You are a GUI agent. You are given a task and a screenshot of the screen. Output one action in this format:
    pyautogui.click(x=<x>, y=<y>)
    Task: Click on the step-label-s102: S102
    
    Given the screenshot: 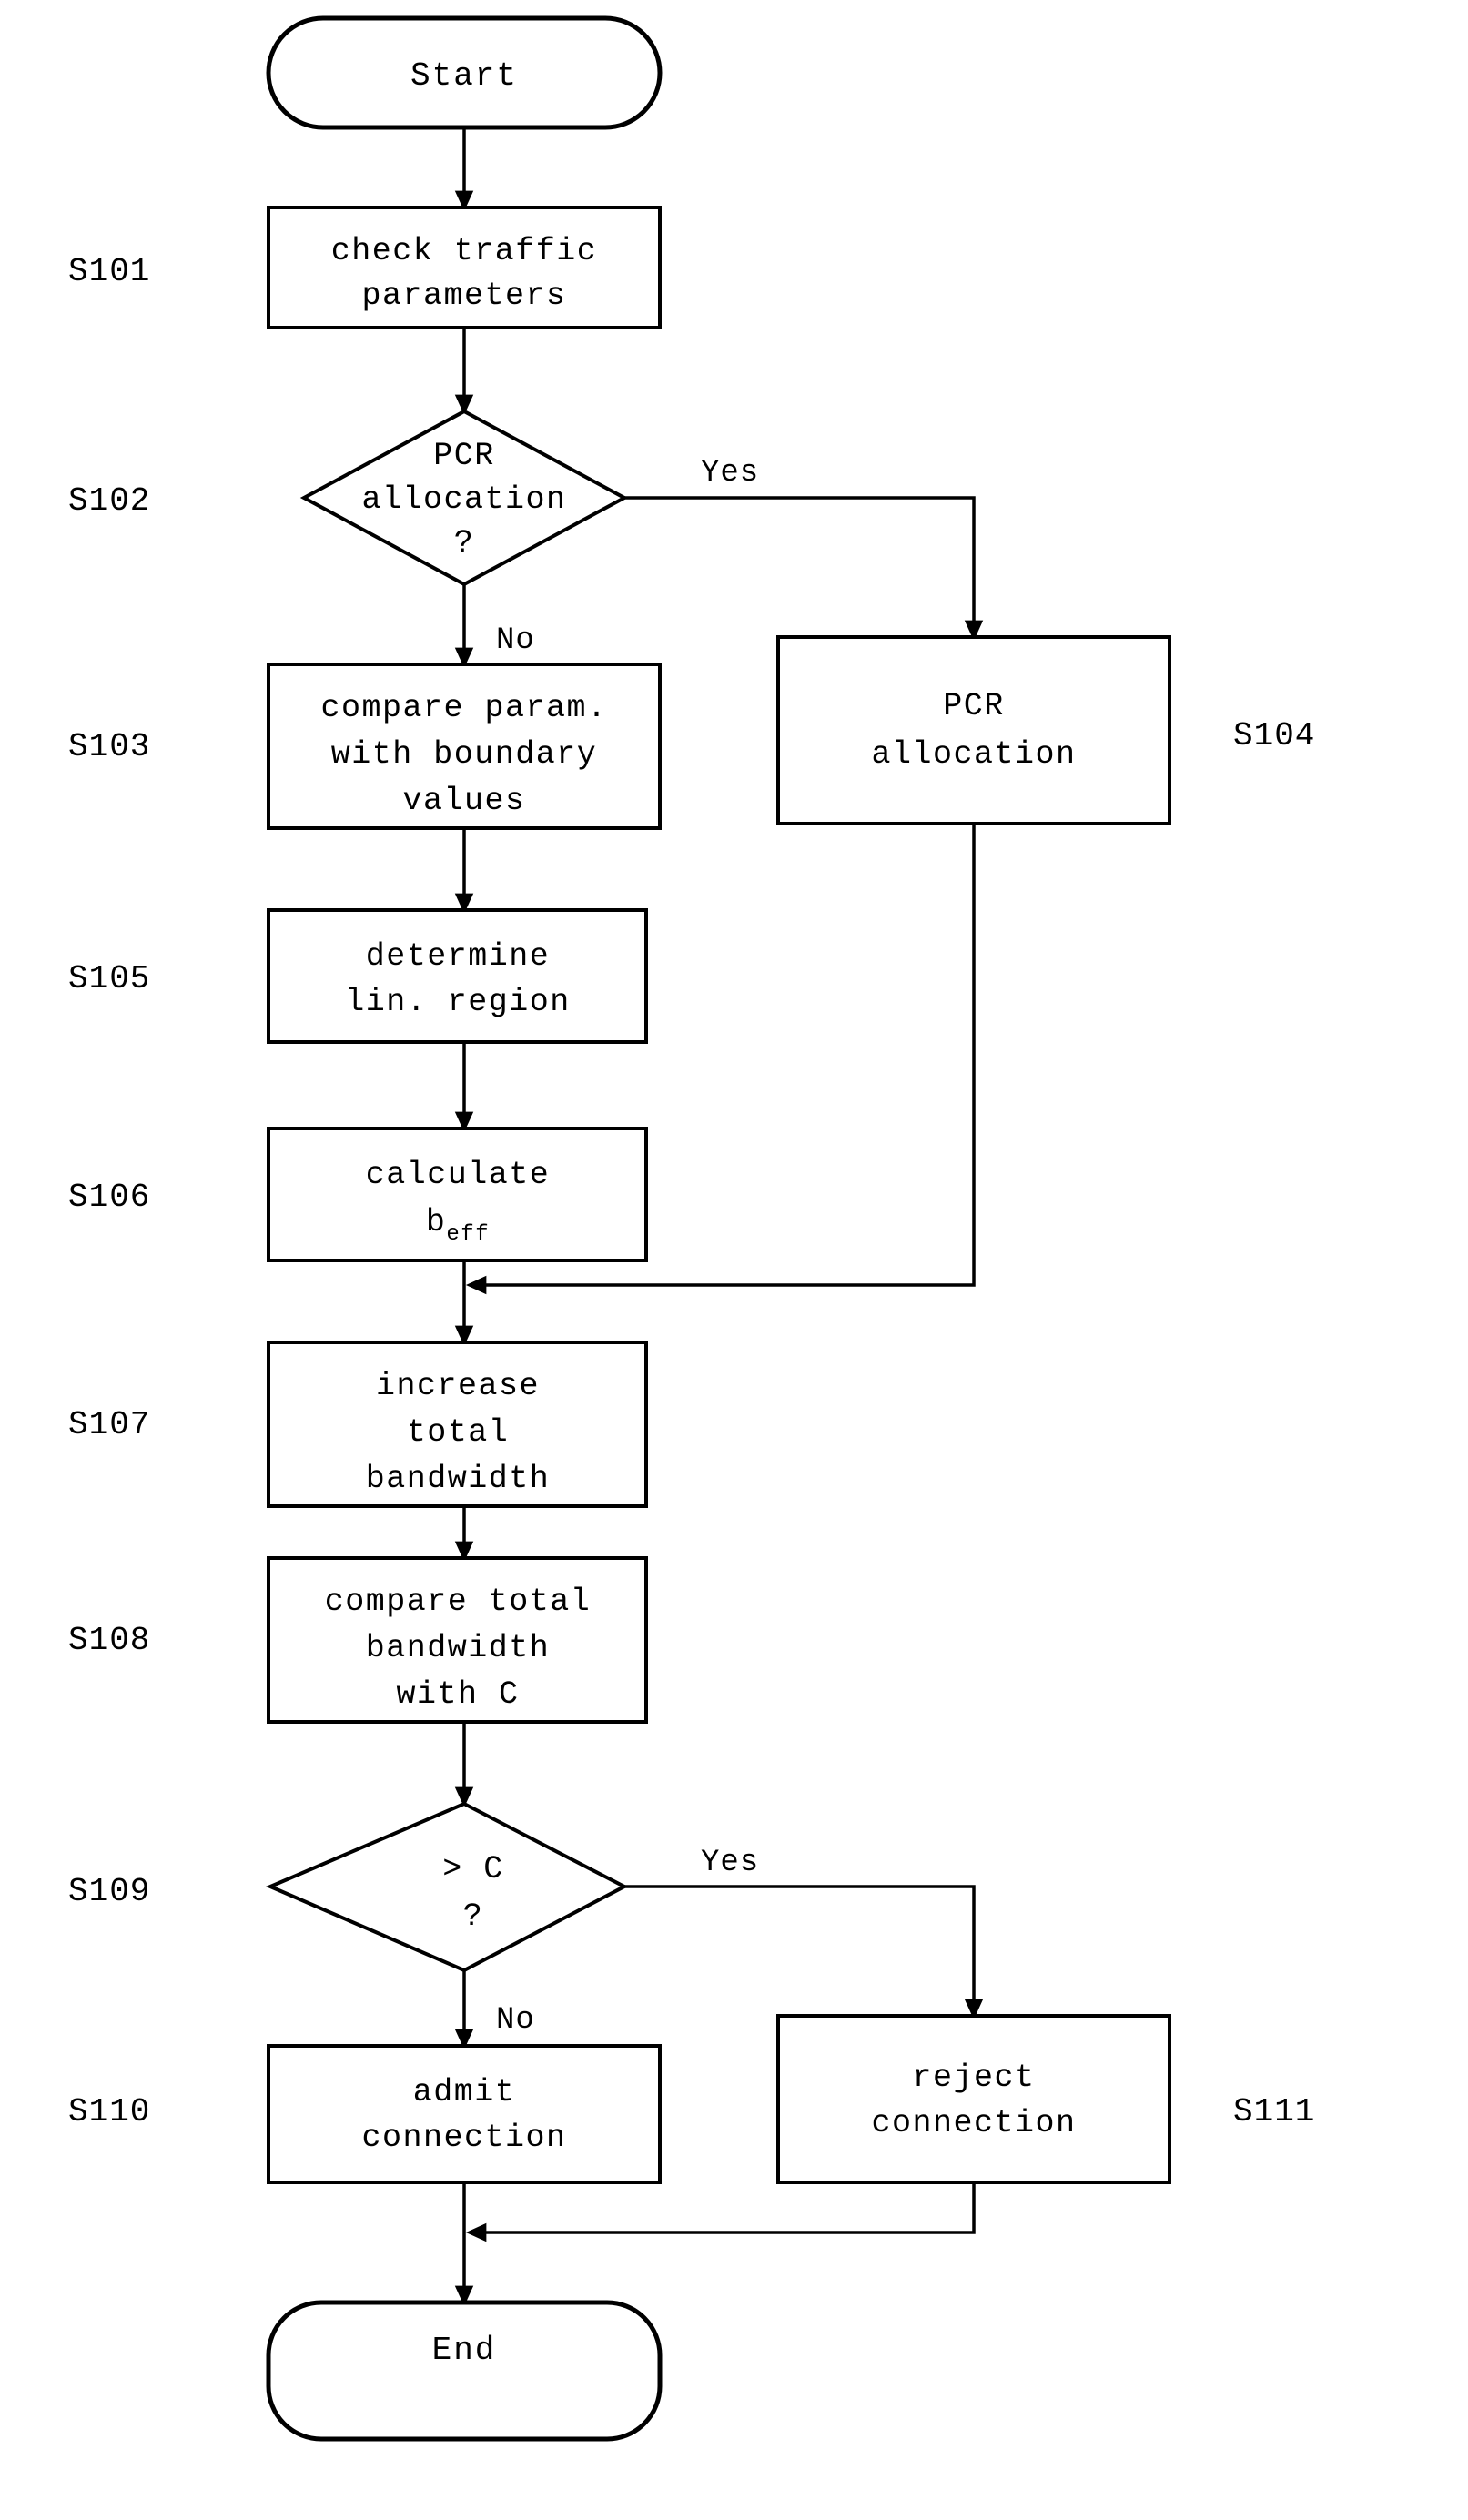 What is the action you would take?
    pyautogui.click(x=109, y=501)
    